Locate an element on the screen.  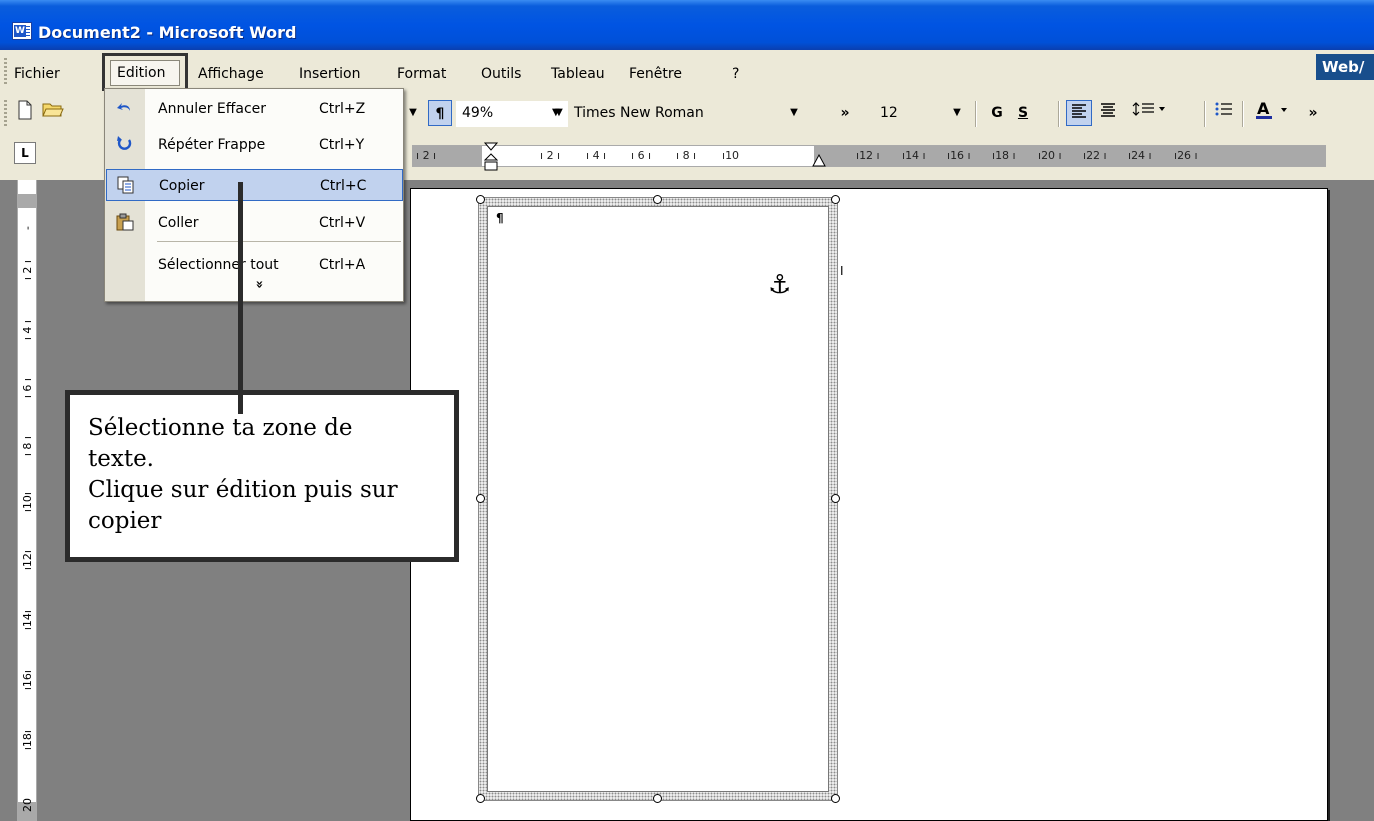
font-name-combo: ▼ Times New Roman ▼ is located at coordinates (678, 114).